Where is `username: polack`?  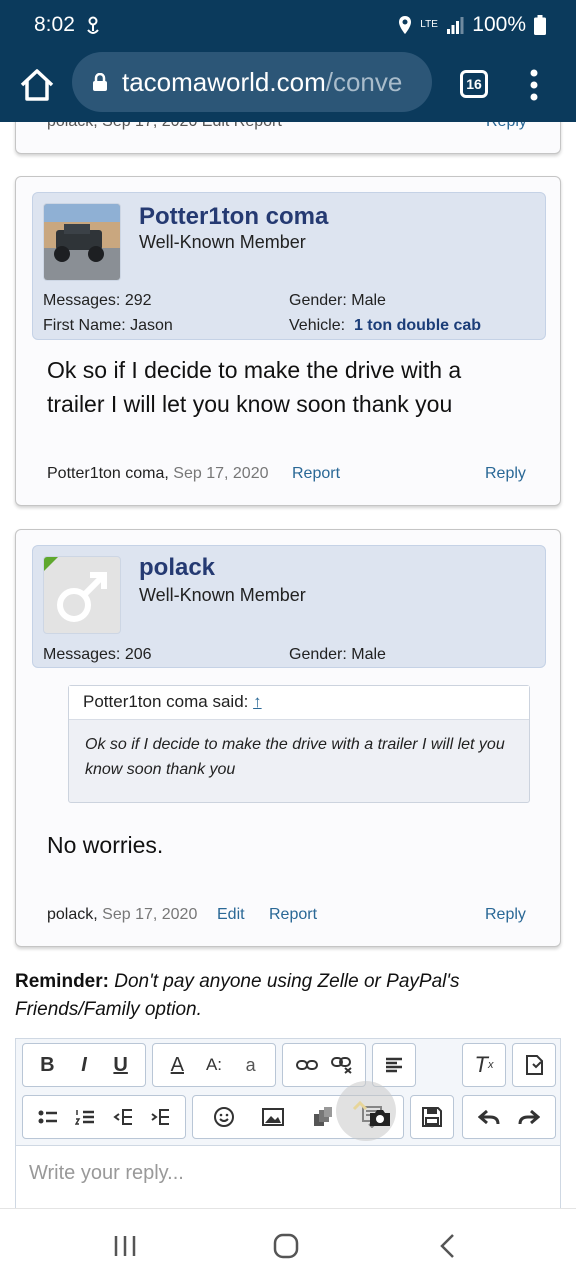
username: polack is located at coordinates (177, 568).